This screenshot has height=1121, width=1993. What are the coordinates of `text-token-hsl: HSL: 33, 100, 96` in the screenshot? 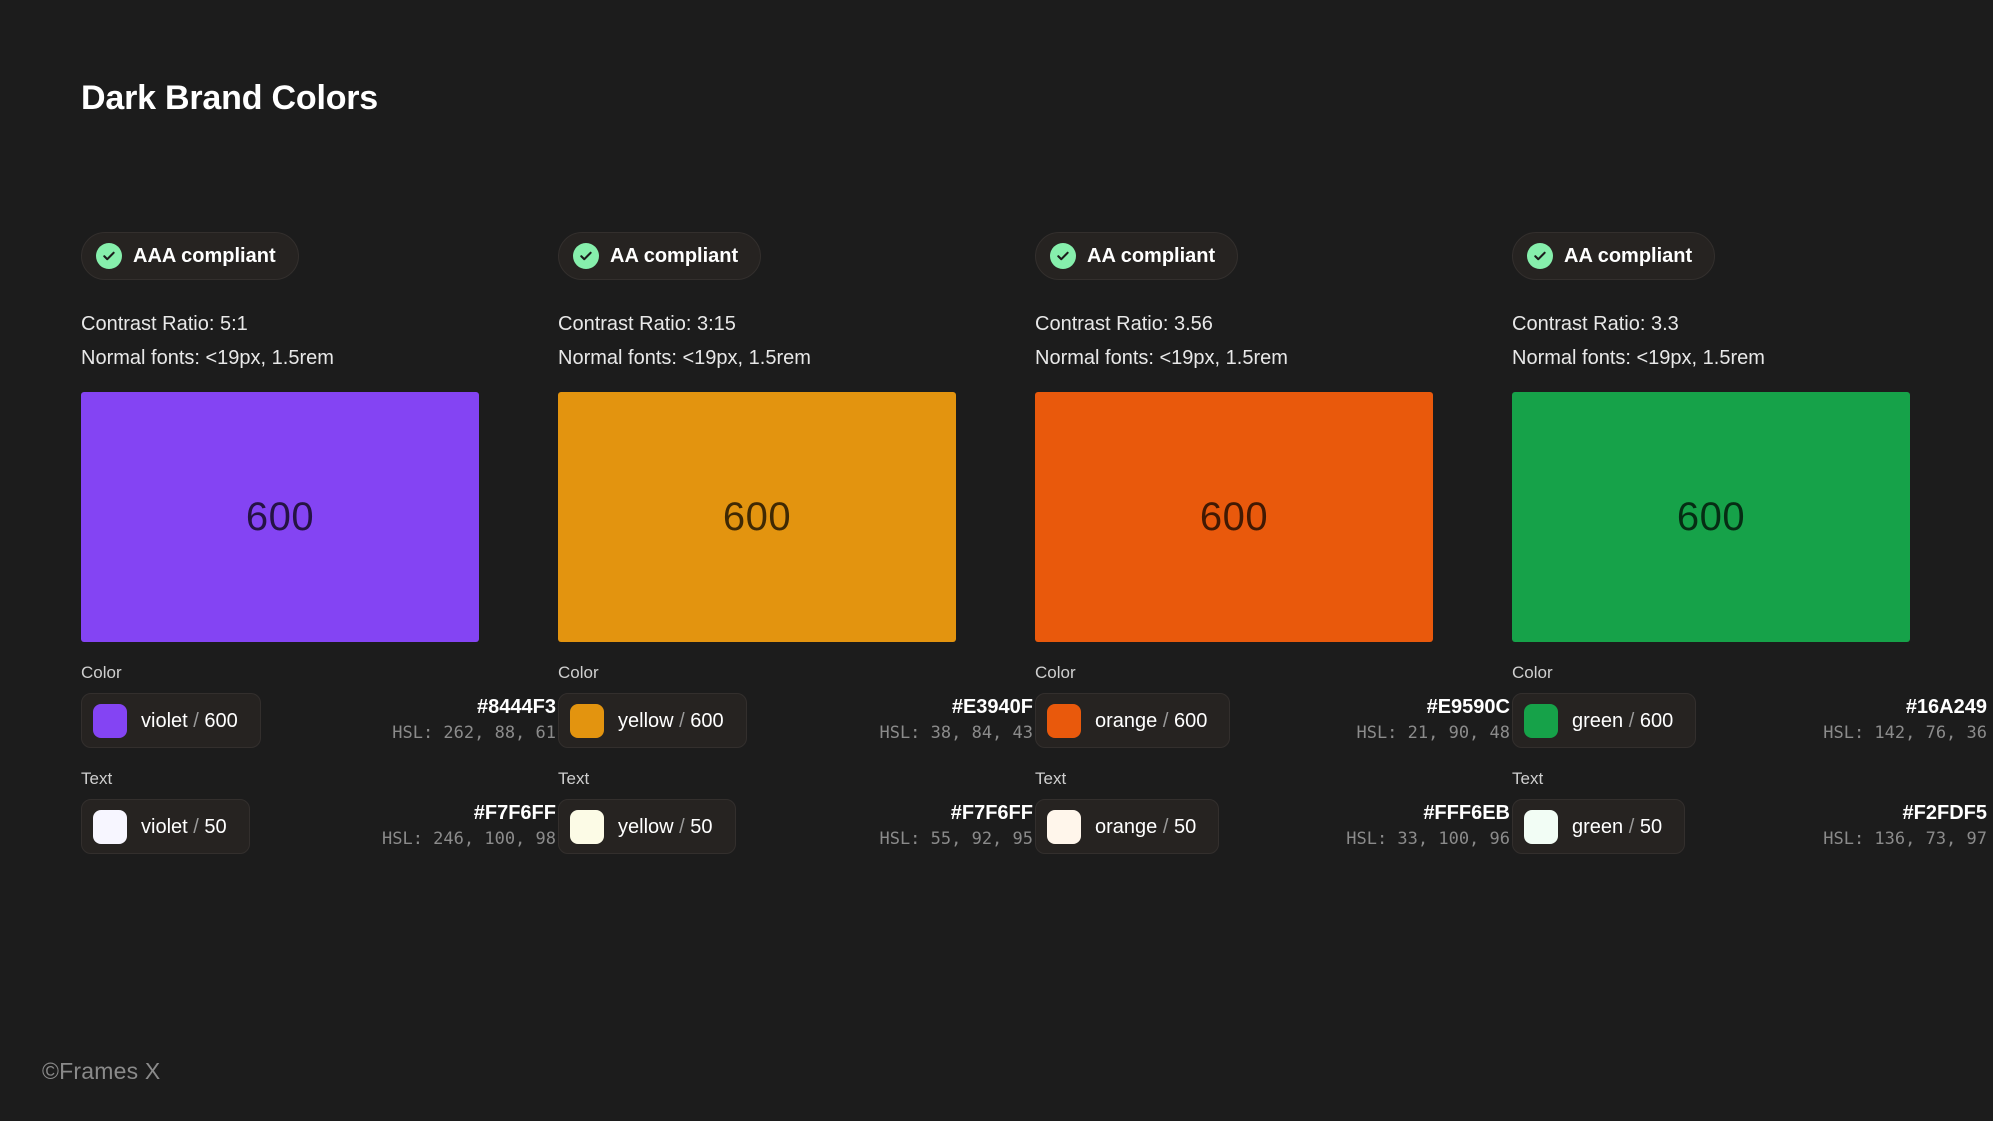 It's located at (1428, 839).